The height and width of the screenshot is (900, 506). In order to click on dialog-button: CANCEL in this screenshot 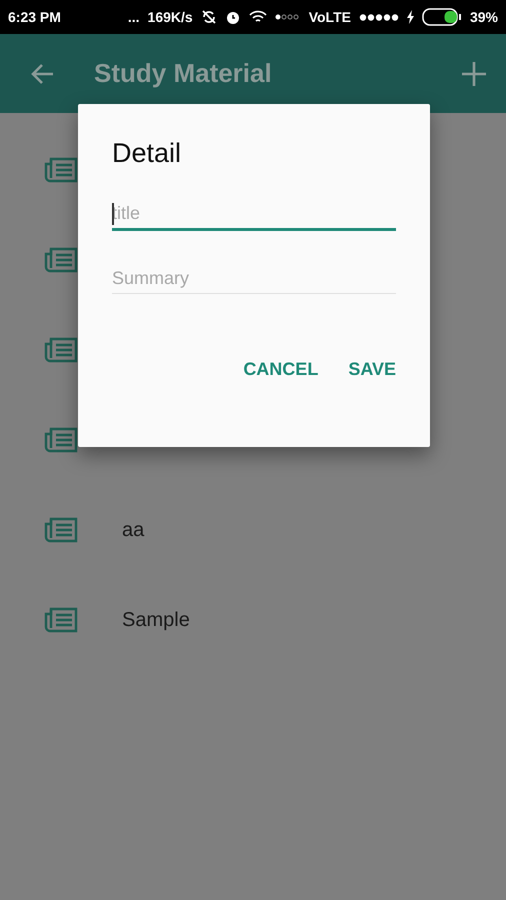, I will do `click(280, 369)`.